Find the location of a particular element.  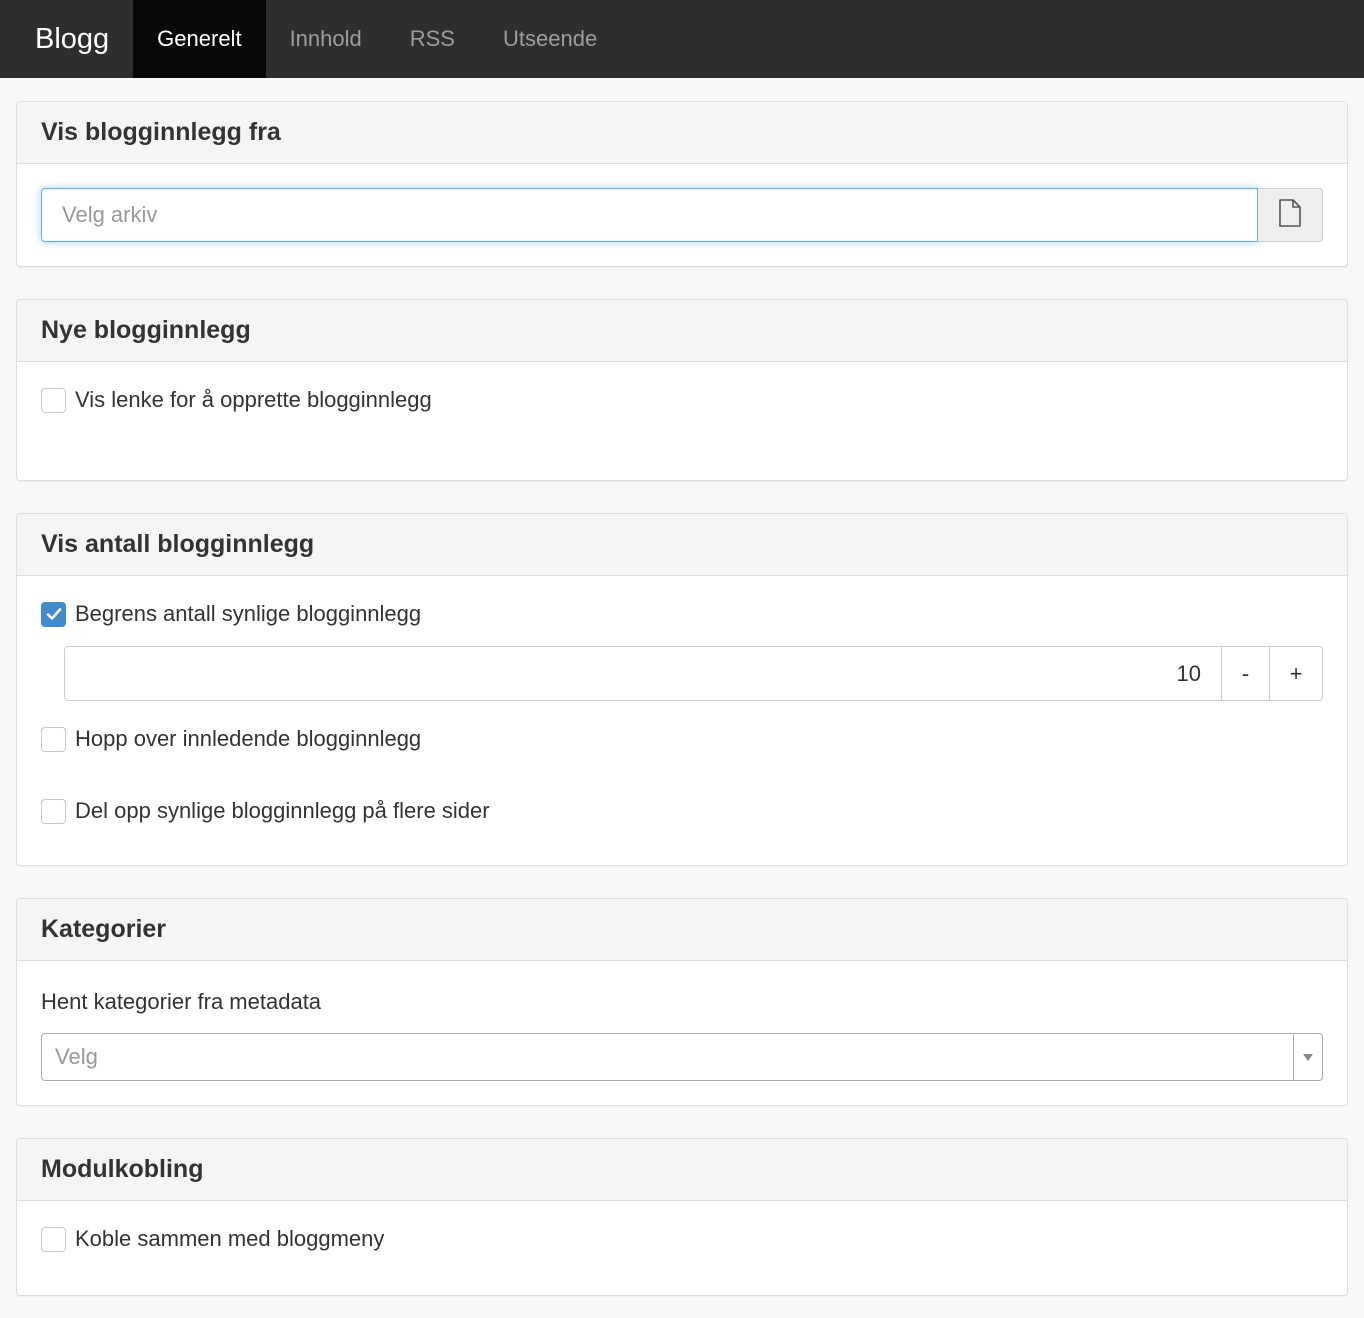

limit-posts-row: Begrens antall synlige blogginnlegg is located at coordinates (682, 614).